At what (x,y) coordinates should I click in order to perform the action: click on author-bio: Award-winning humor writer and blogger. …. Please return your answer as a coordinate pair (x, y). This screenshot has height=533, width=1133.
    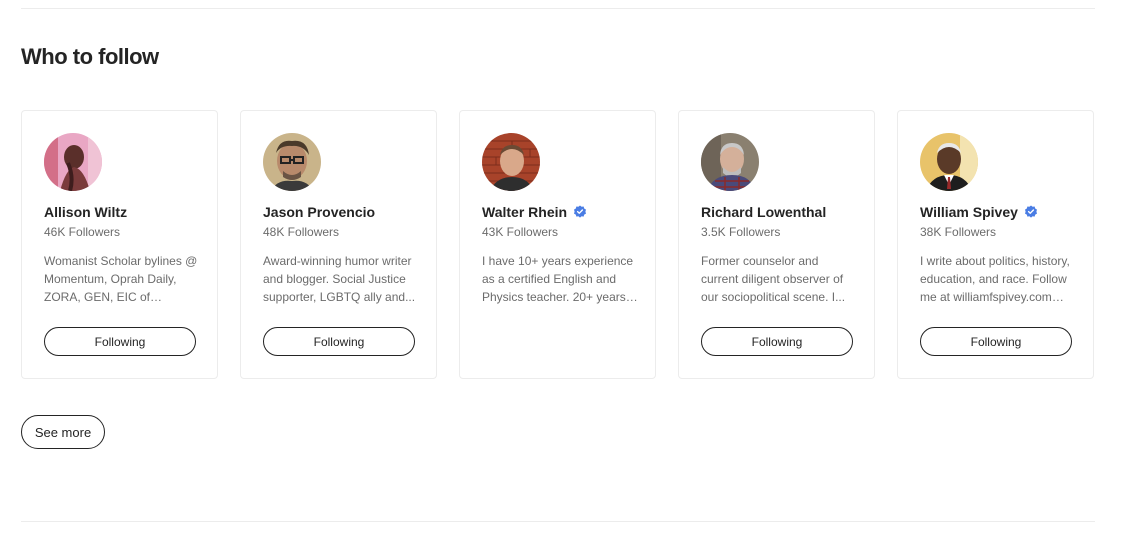
    Looking at the image, I should click on (339, 279).